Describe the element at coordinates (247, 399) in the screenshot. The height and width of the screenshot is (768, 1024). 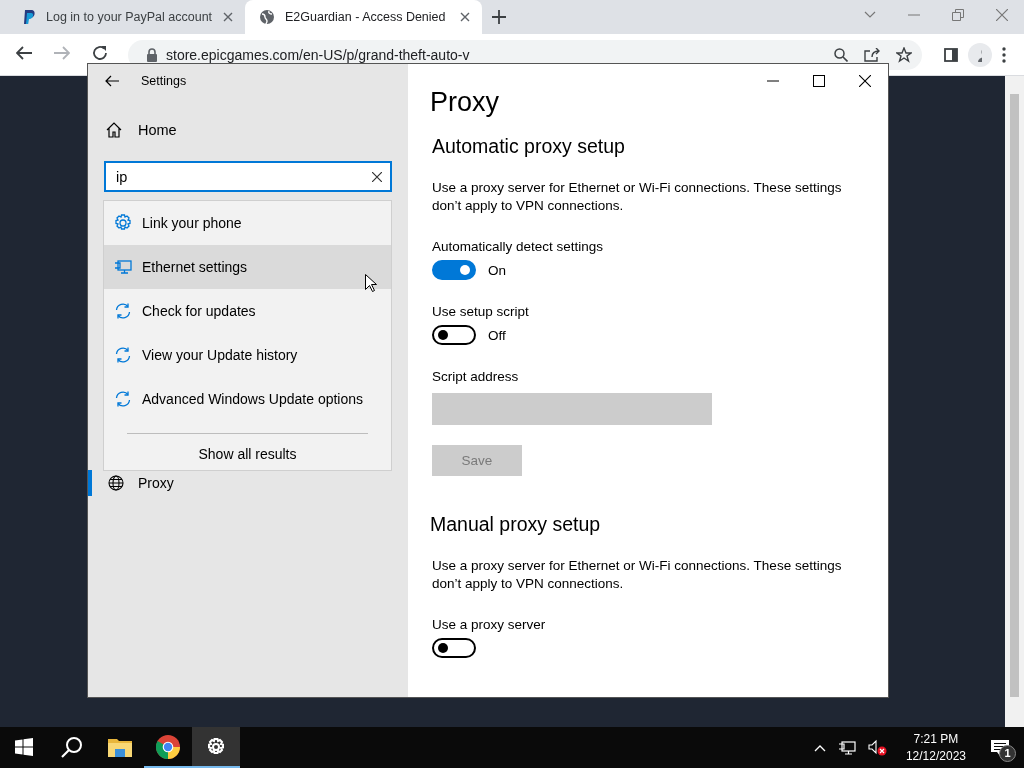
I see `search-result: Advanced Windows Update options` at that location.